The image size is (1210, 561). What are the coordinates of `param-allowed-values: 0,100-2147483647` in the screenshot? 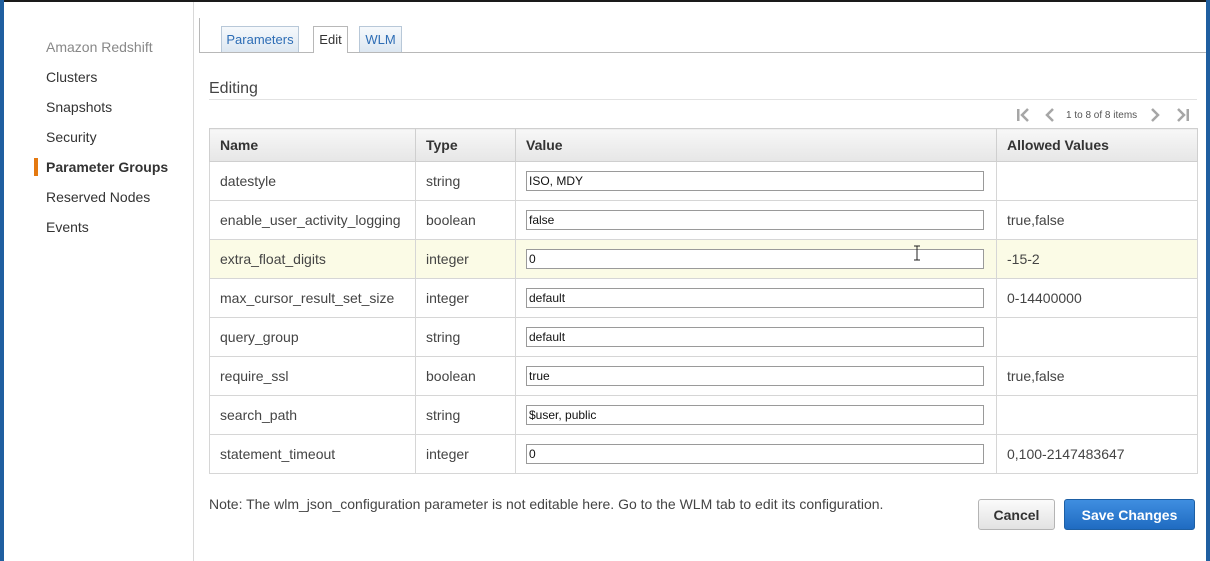 It's located at (1097, 454).